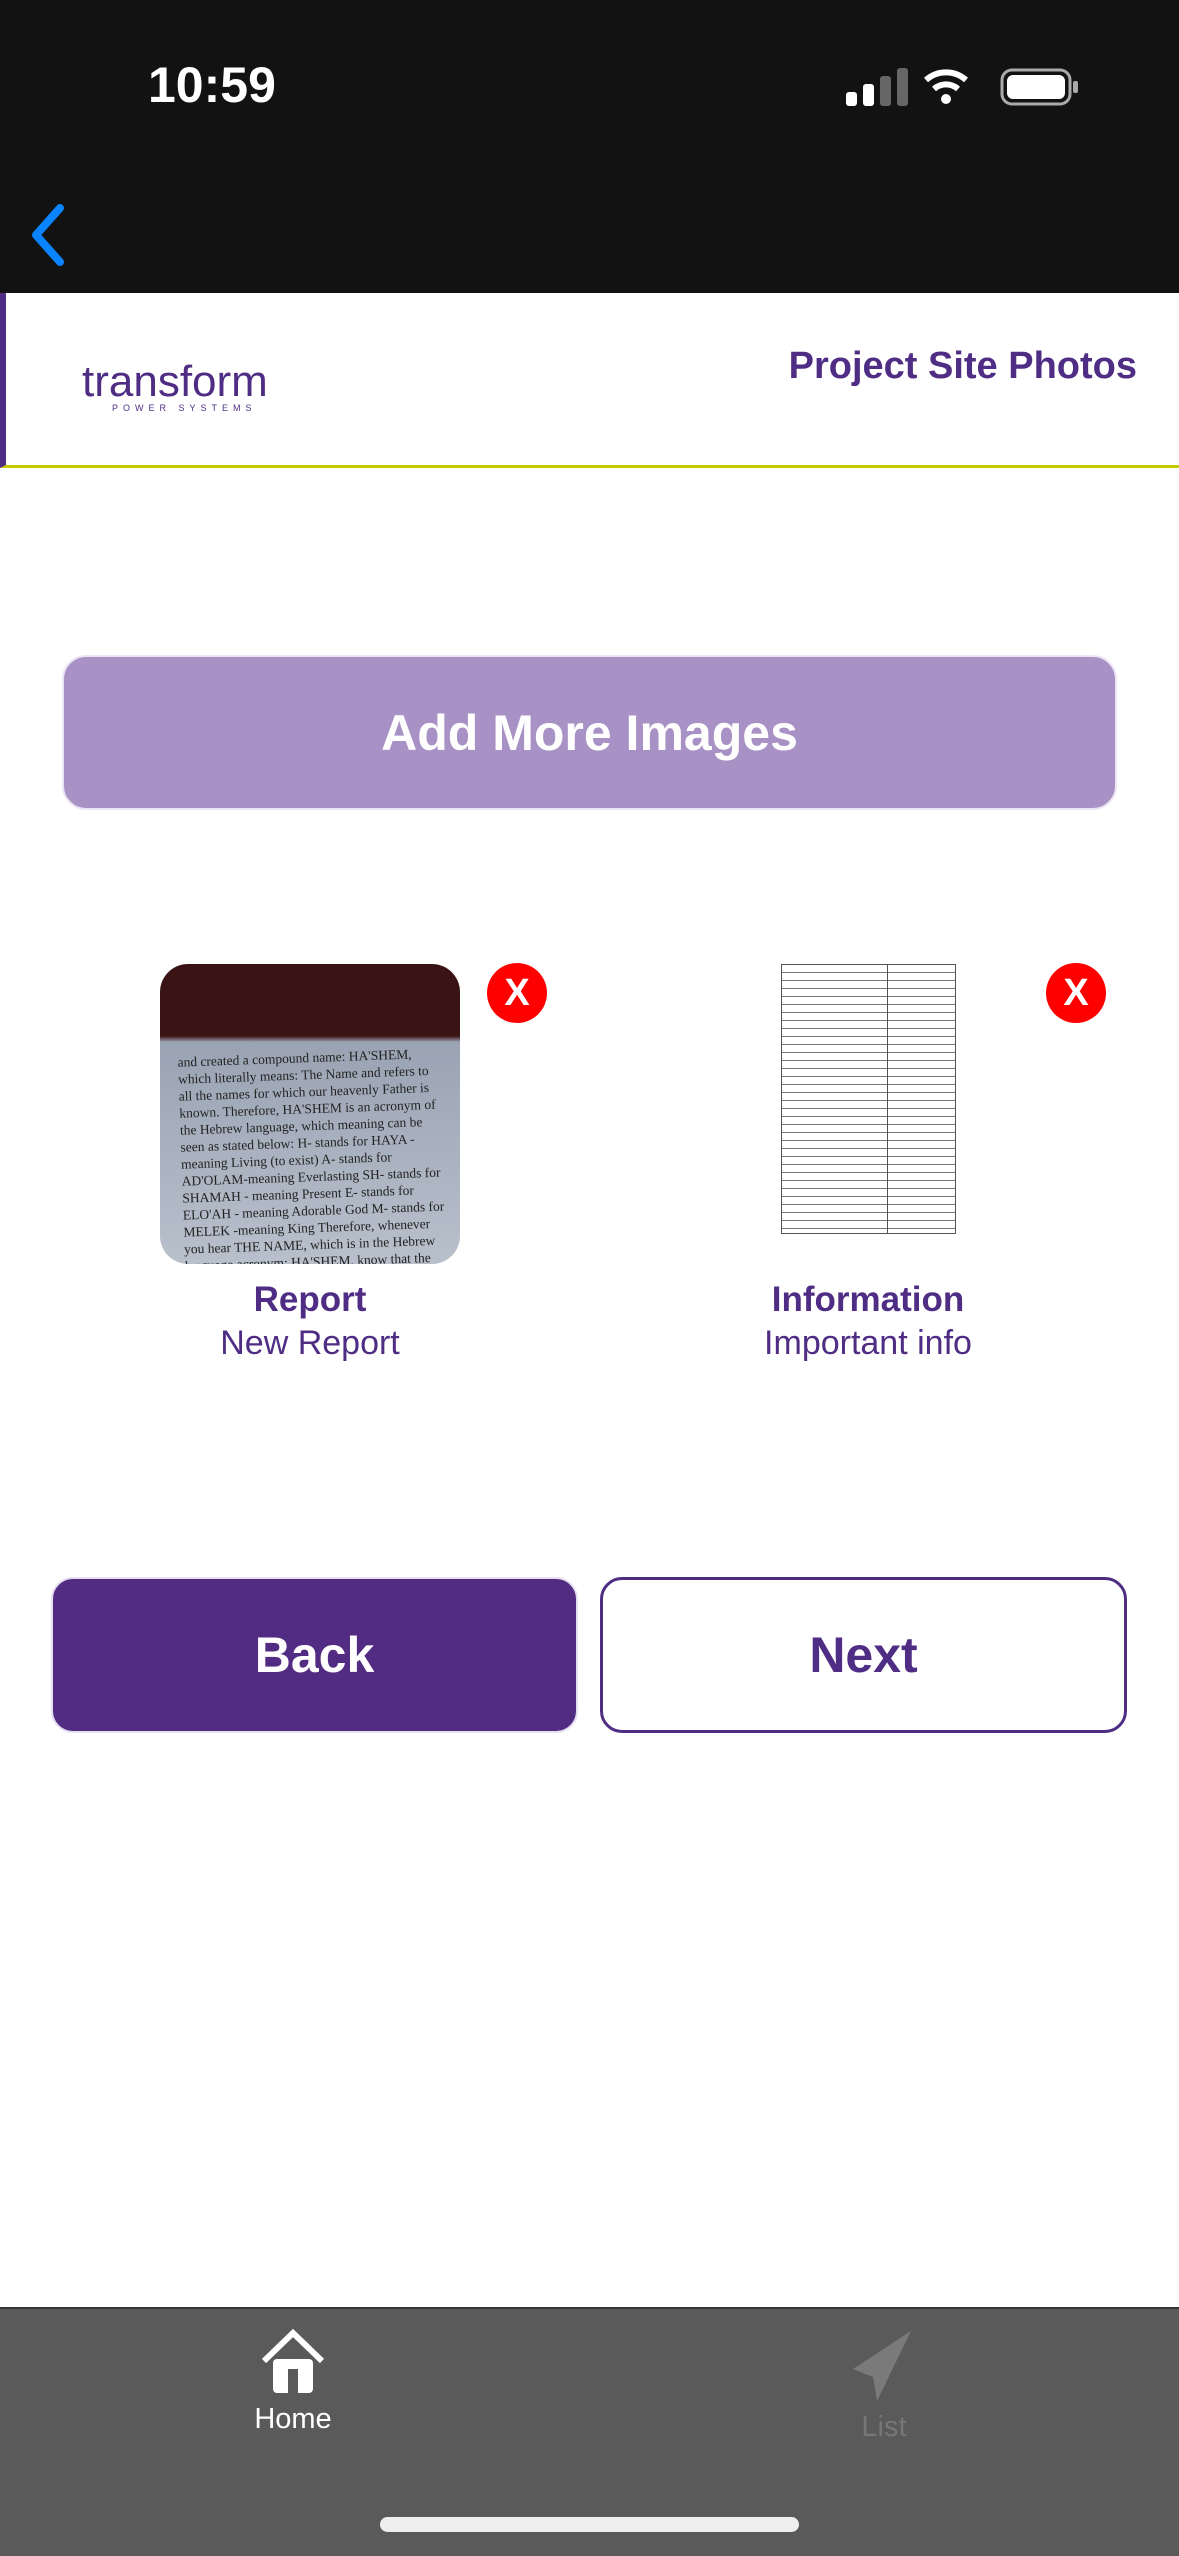 The width and height of the screenshot is (1179, 2556). I want to click on next-button: Next, so click(863, 1655).